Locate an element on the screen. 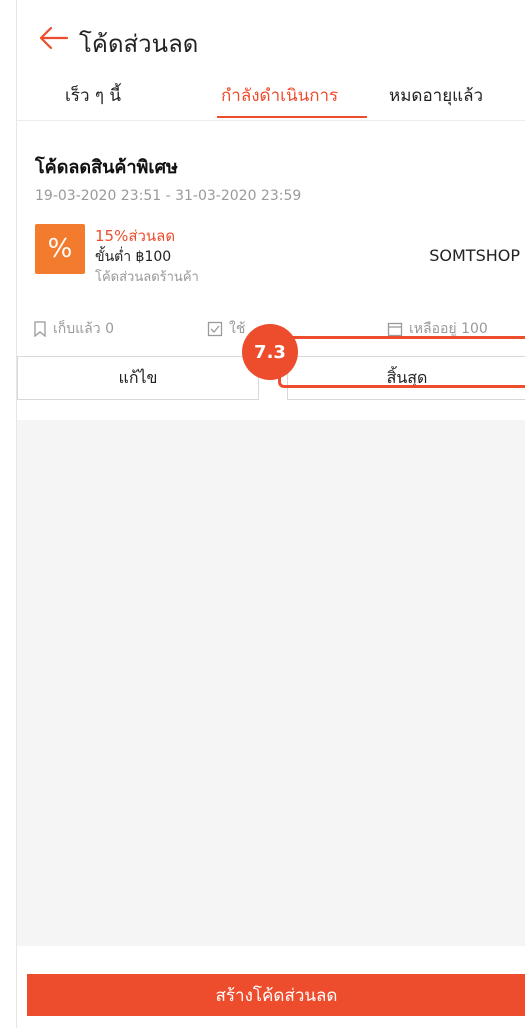 This screenshot has width=525, height=1028. stat-used-label: ใช้ is located at coordinates (237, 329).